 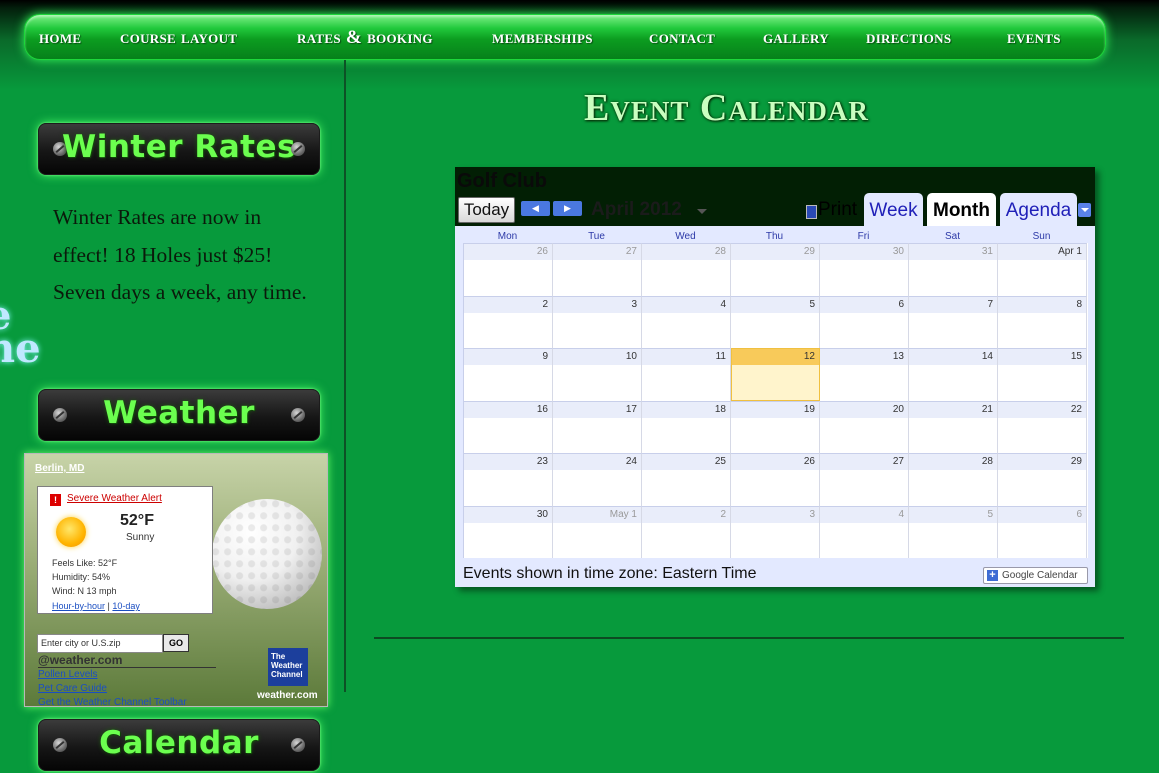 I want to click on go-button: GO, so click(x=176, y=643).